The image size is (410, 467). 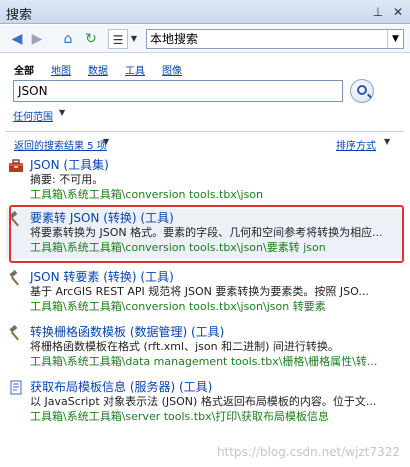 What do you see at coordinates (206, 234) in the screenshot?
I see `selection-highlight-box` at bounding box center [206, 234].